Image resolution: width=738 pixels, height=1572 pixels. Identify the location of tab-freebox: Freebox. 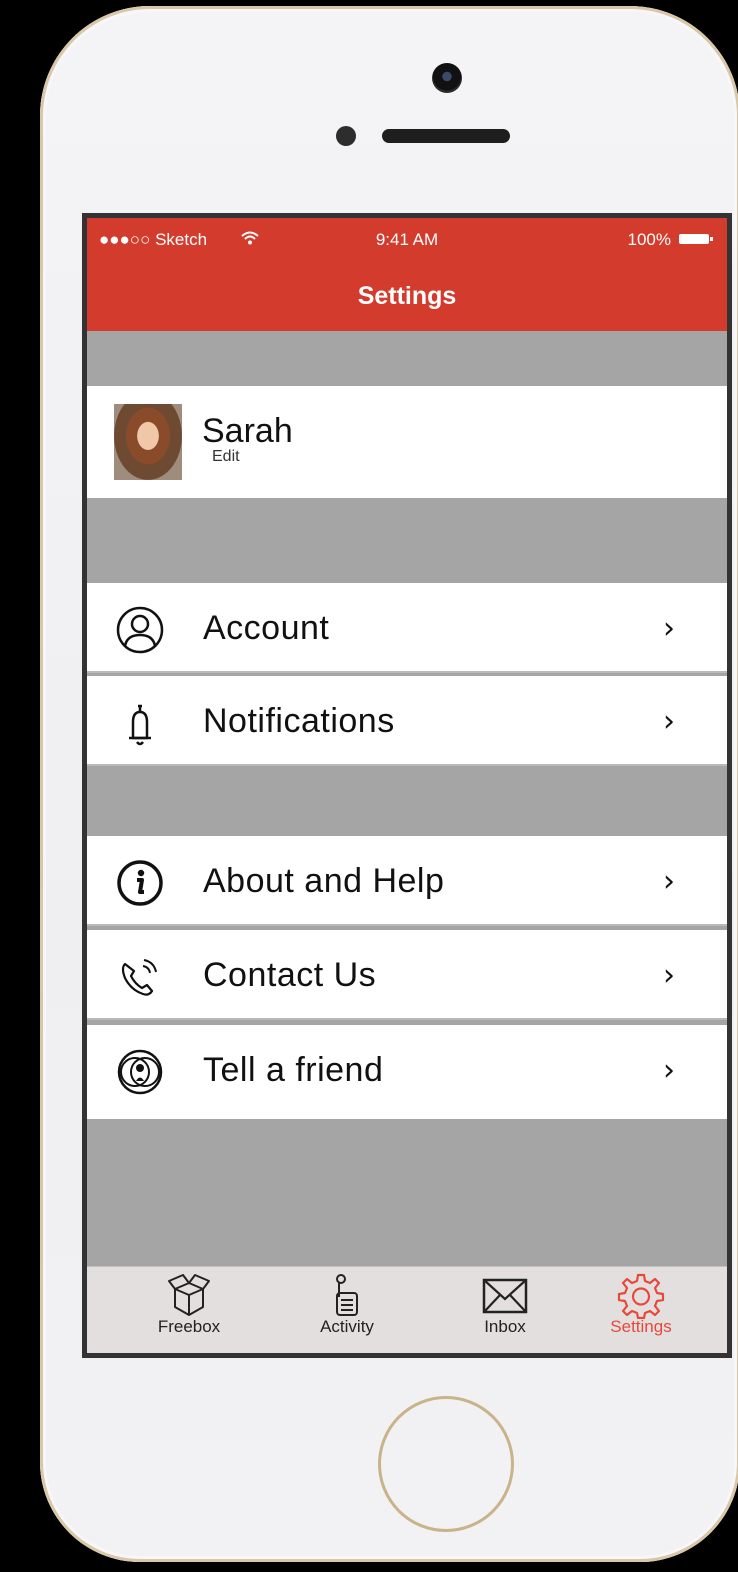
(189, 1311).